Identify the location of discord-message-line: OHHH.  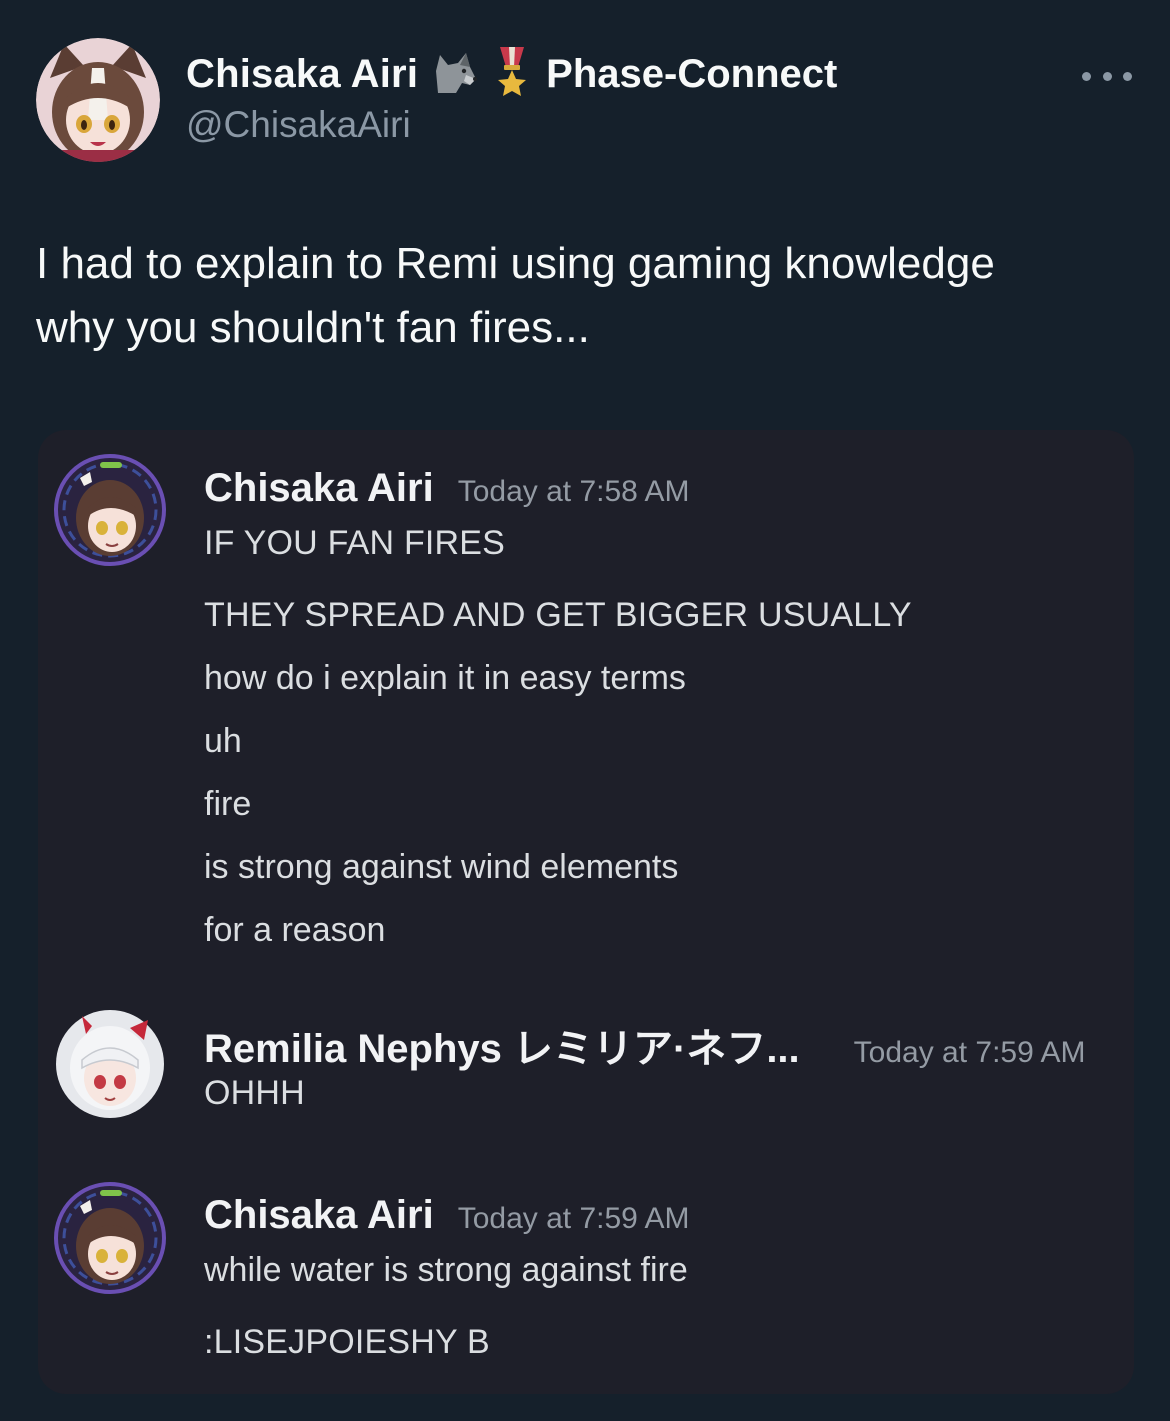
(254, 1093).